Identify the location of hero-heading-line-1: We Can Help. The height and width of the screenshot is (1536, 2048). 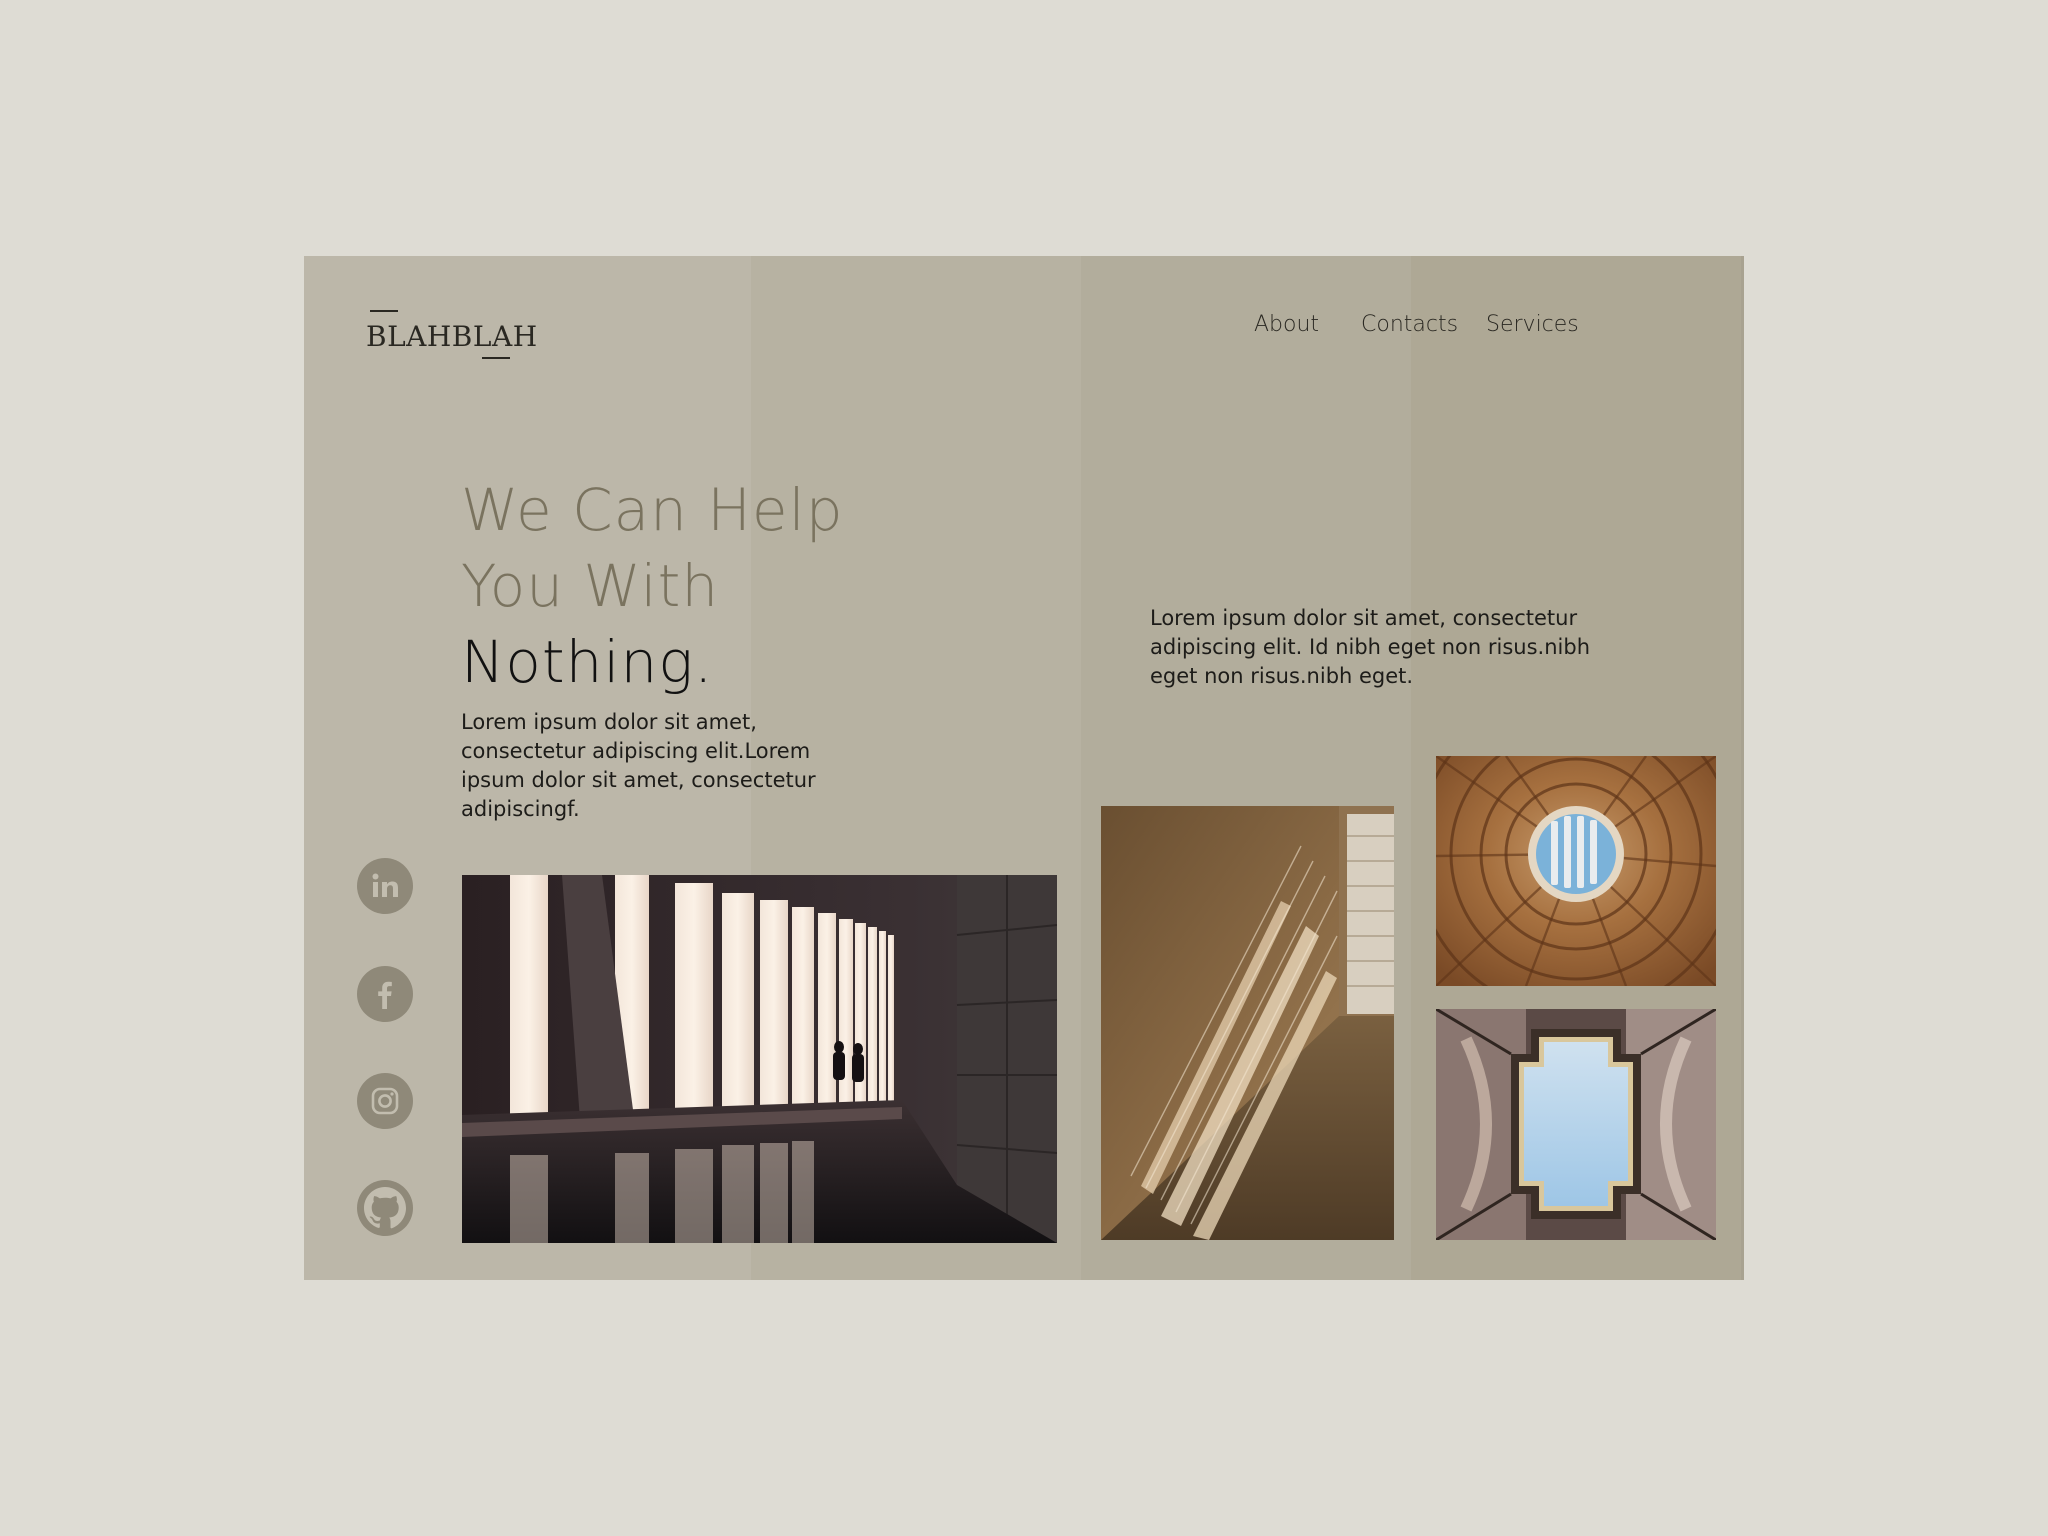
(652, 510).